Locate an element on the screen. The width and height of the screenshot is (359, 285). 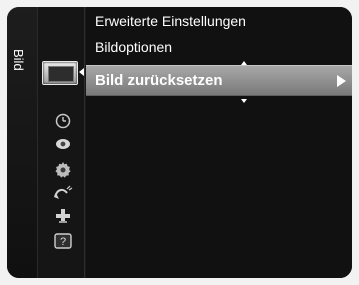
arrow-down-icon is located at coordinates (244, 101).